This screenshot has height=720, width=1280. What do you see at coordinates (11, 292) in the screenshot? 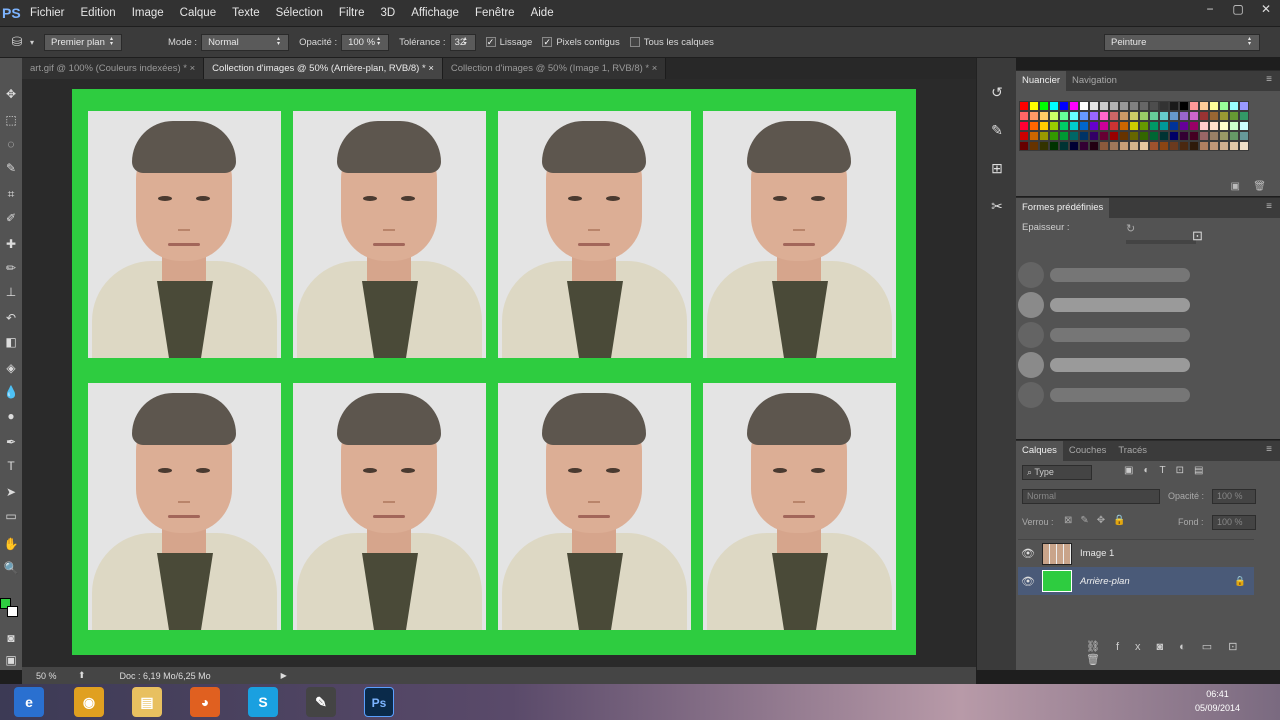
I see `clone-stamp-tool-icon: ⊥` at bounding box center [11, 292].